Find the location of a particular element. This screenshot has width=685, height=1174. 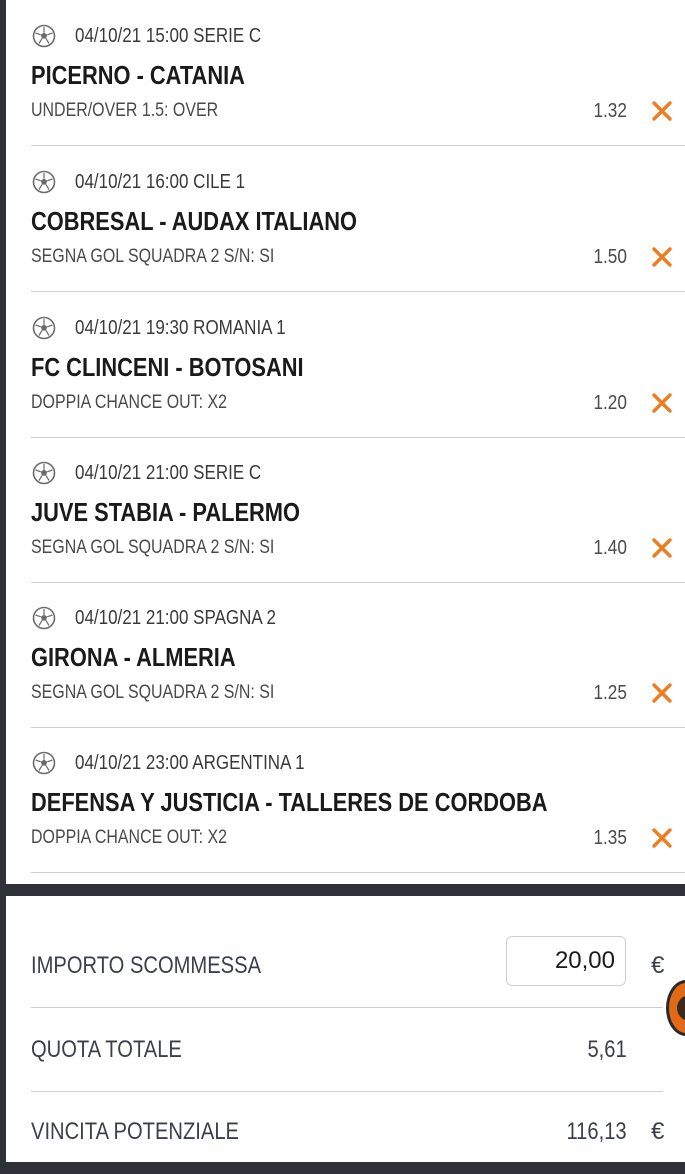

potential-win-label: VINCITA POTENZIALE is located at coordinates (135, 1131).